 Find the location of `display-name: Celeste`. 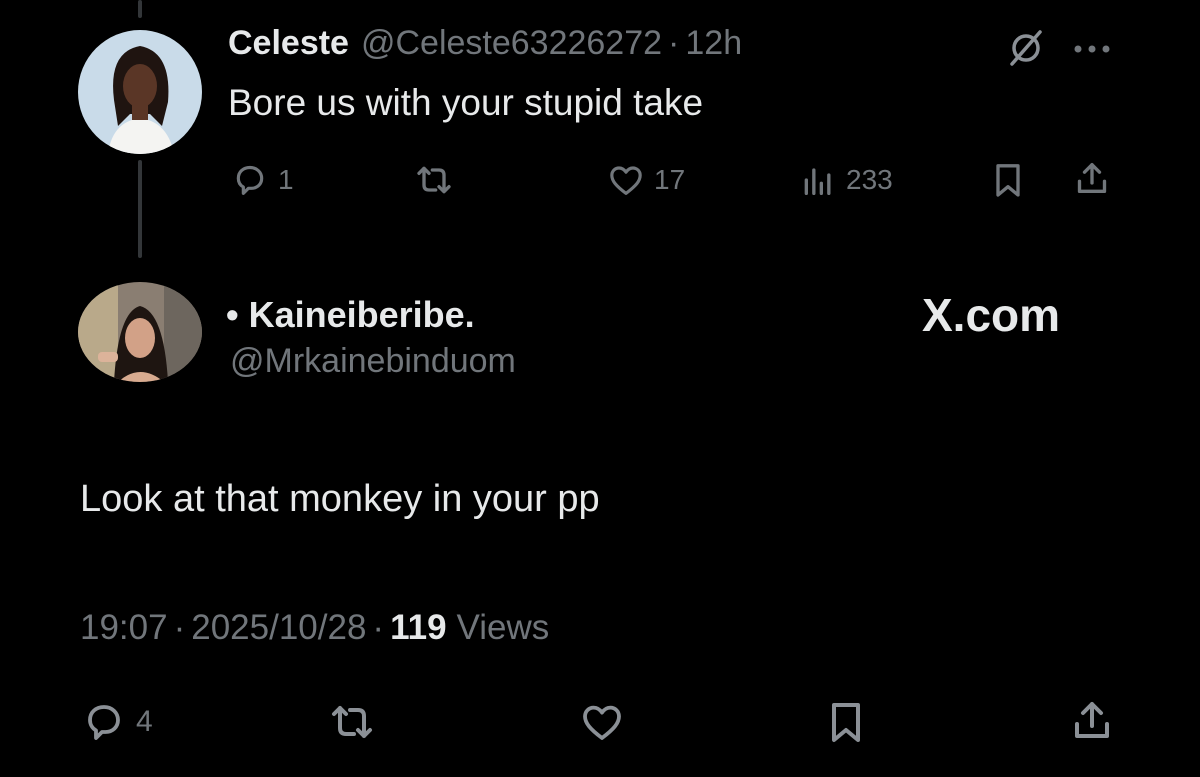

display-name: Celeste is located at coordinates (288, 43).